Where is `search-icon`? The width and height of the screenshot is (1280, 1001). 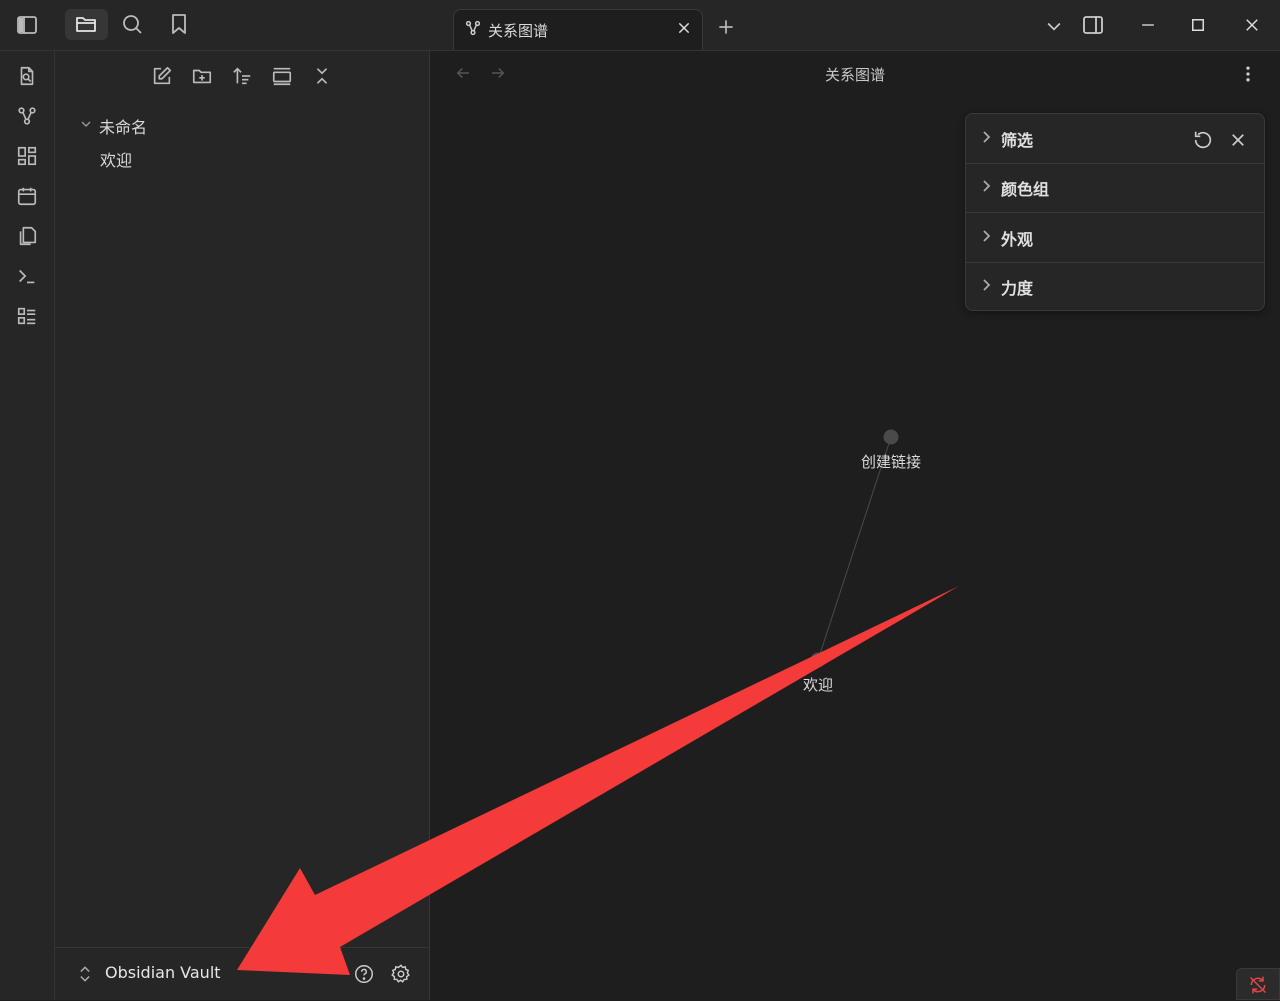
search-icon is located at coordinates (132, 24).